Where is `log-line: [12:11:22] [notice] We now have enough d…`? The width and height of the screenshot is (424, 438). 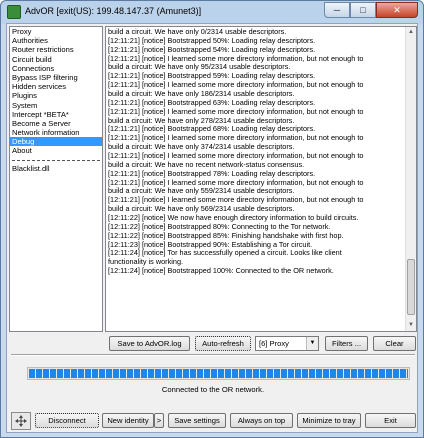 log-line: [12:11:22] [notice] We now have enough d… is located at coordinates (233, 218).